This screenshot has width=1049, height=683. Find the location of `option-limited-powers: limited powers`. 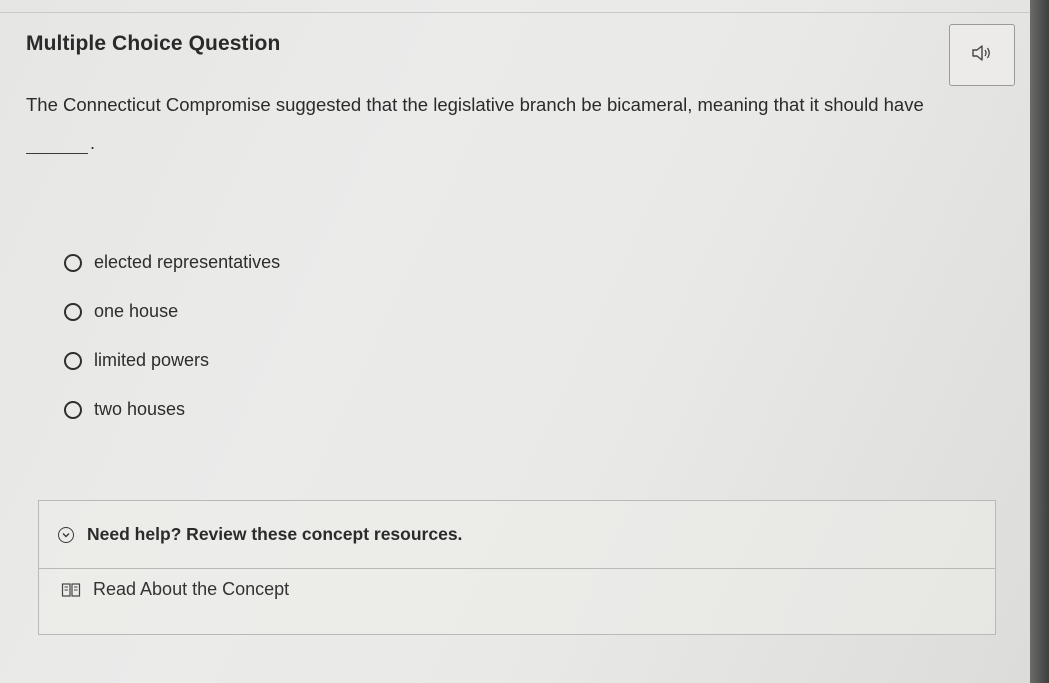

option-limited-powers: limited powers is located at coordinates (172, 360).